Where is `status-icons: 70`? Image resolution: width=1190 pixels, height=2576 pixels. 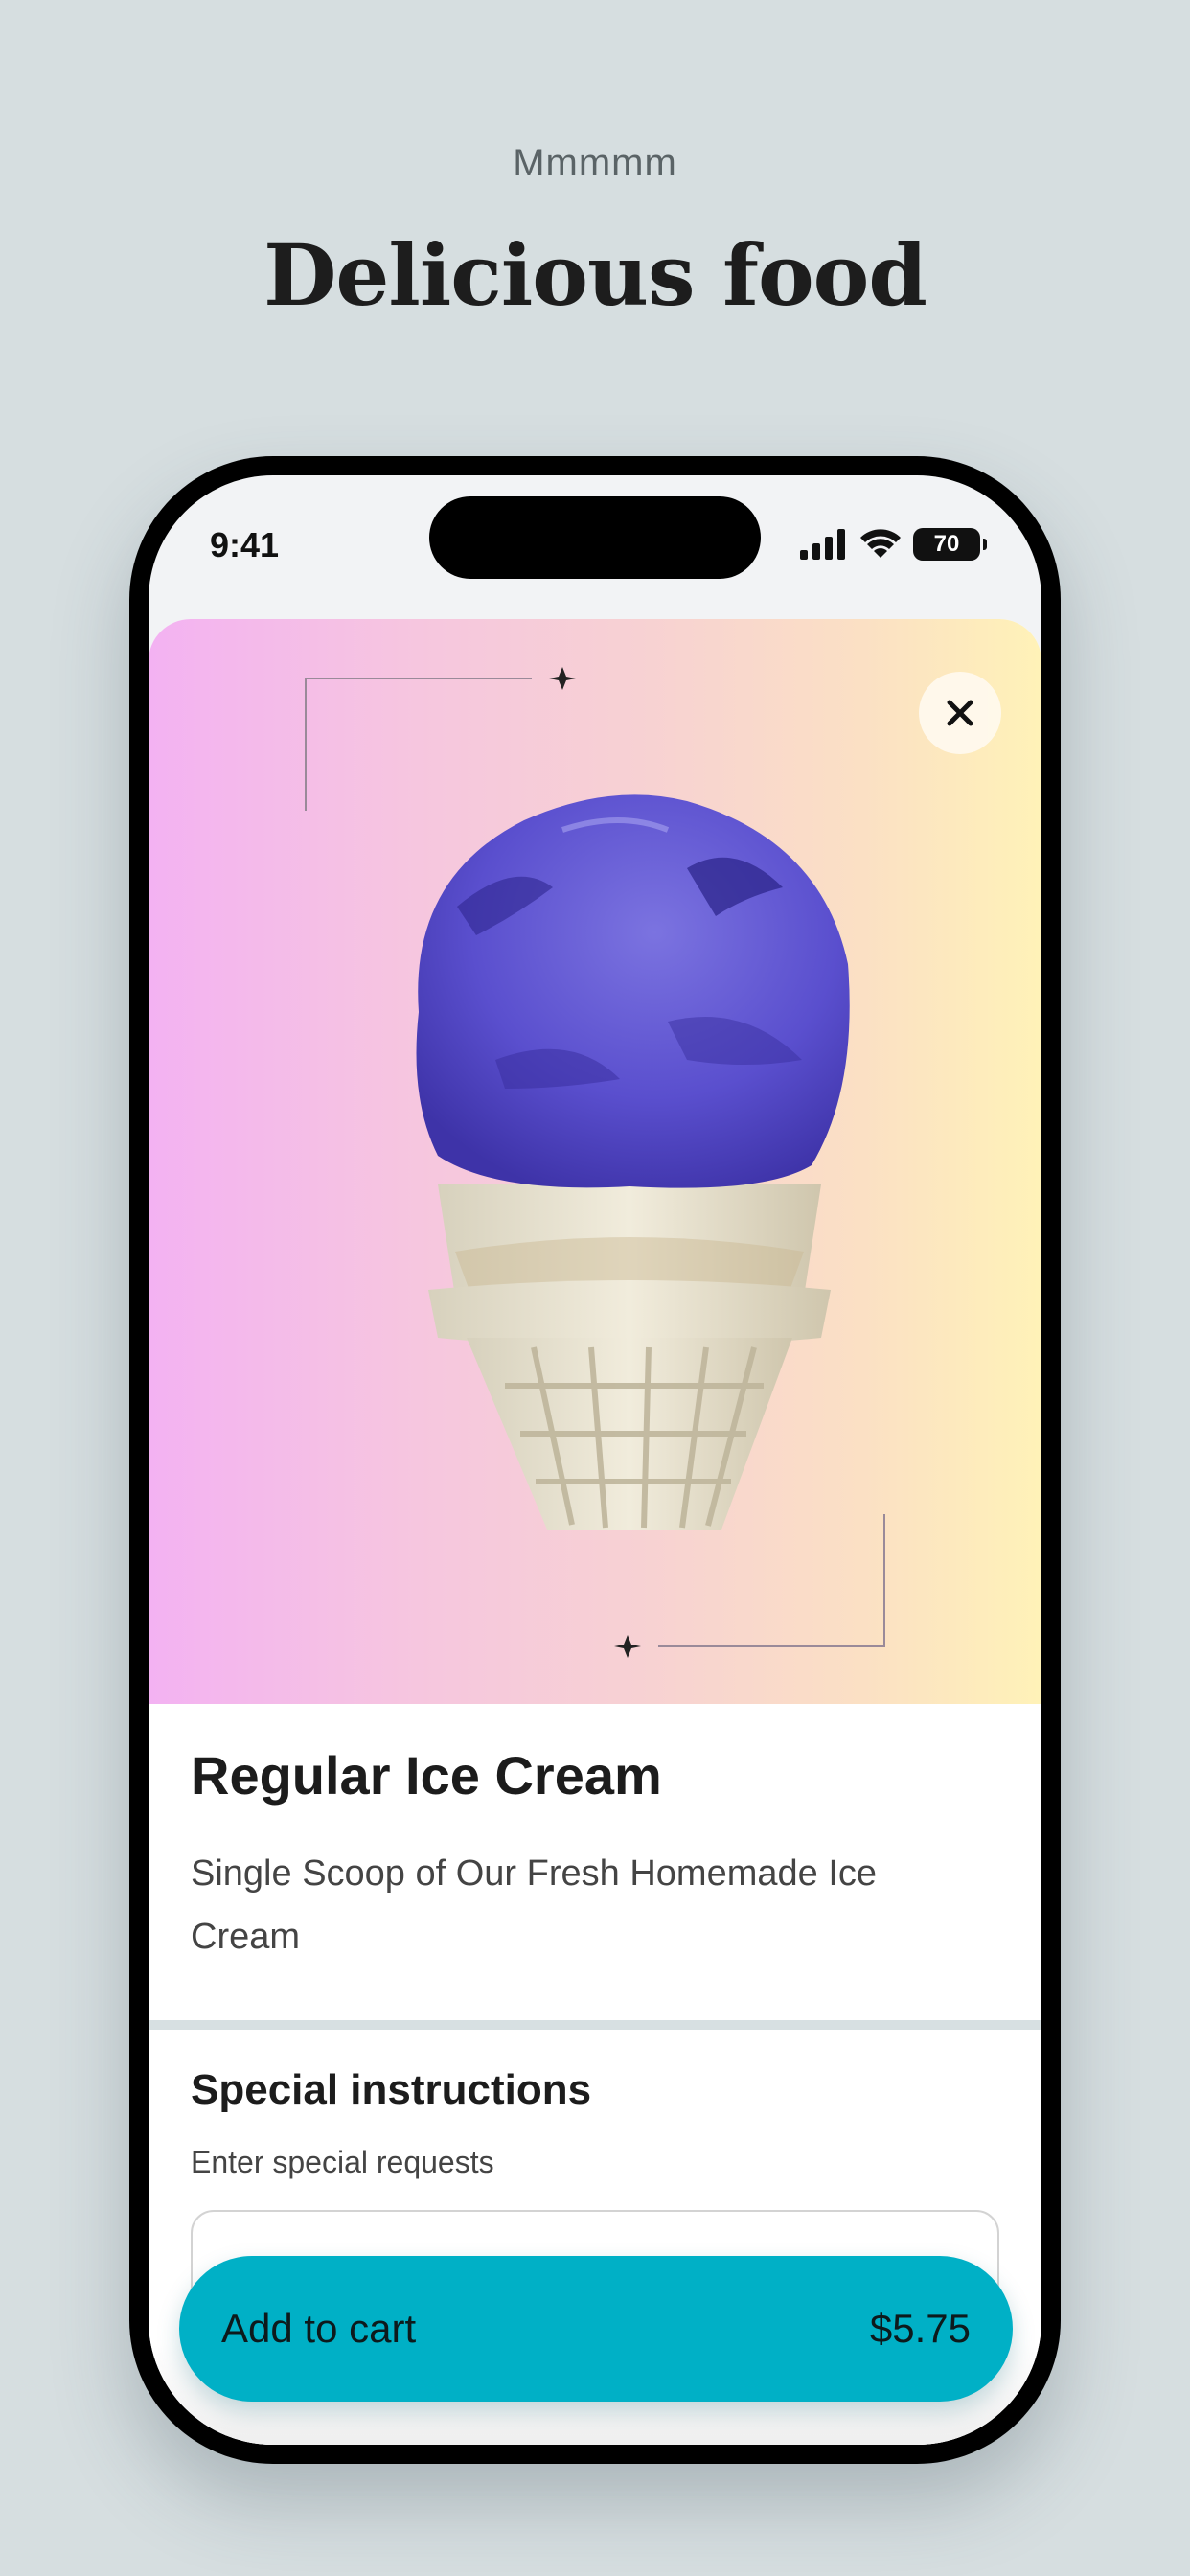
status-icons: 70 is located at coordinates (894, 544).